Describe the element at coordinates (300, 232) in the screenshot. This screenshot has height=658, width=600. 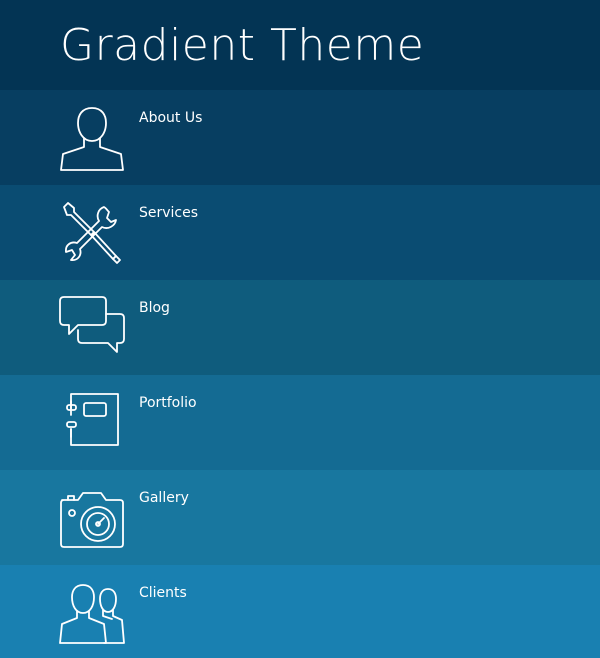
I see `menu-item-services: Services` at that location.